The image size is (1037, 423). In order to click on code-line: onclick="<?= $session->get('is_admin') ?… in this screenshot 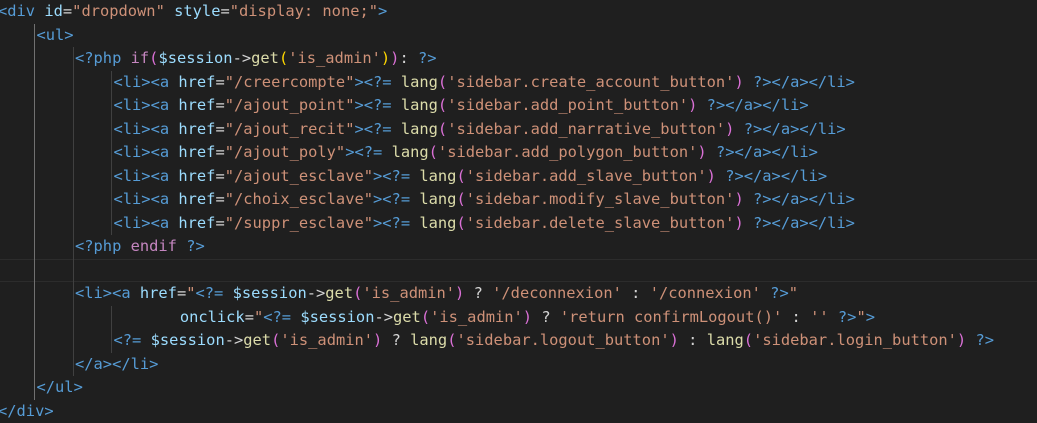, I will do `click(513, 318)`.